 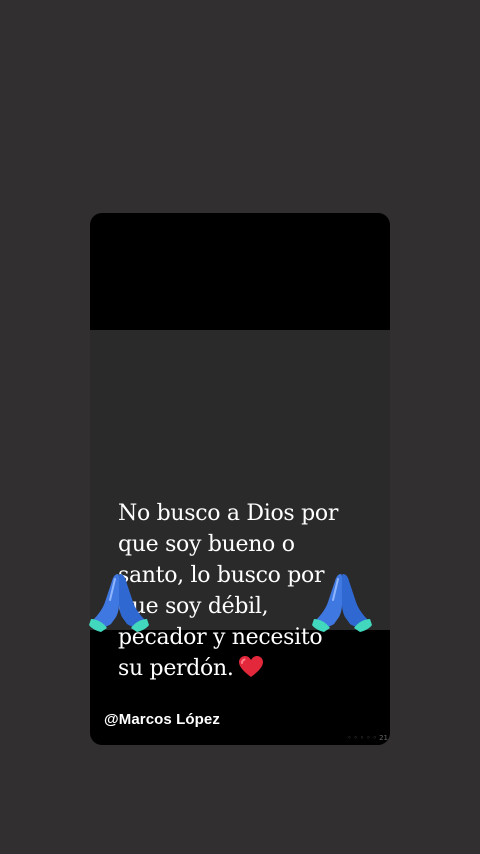 I want to click on quote-last-line: su perdón., so click(x=249, y=668).